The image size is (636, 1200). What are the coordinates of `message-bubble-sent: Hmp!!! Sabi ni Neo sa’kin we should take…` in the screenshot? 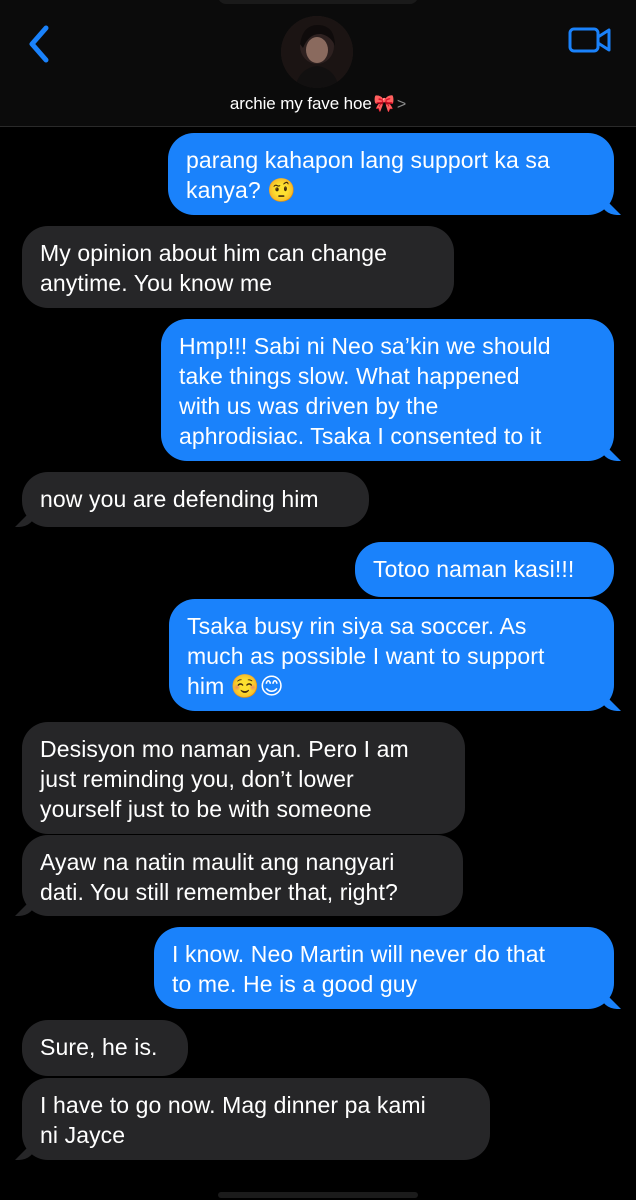 It's located at (387, 390).